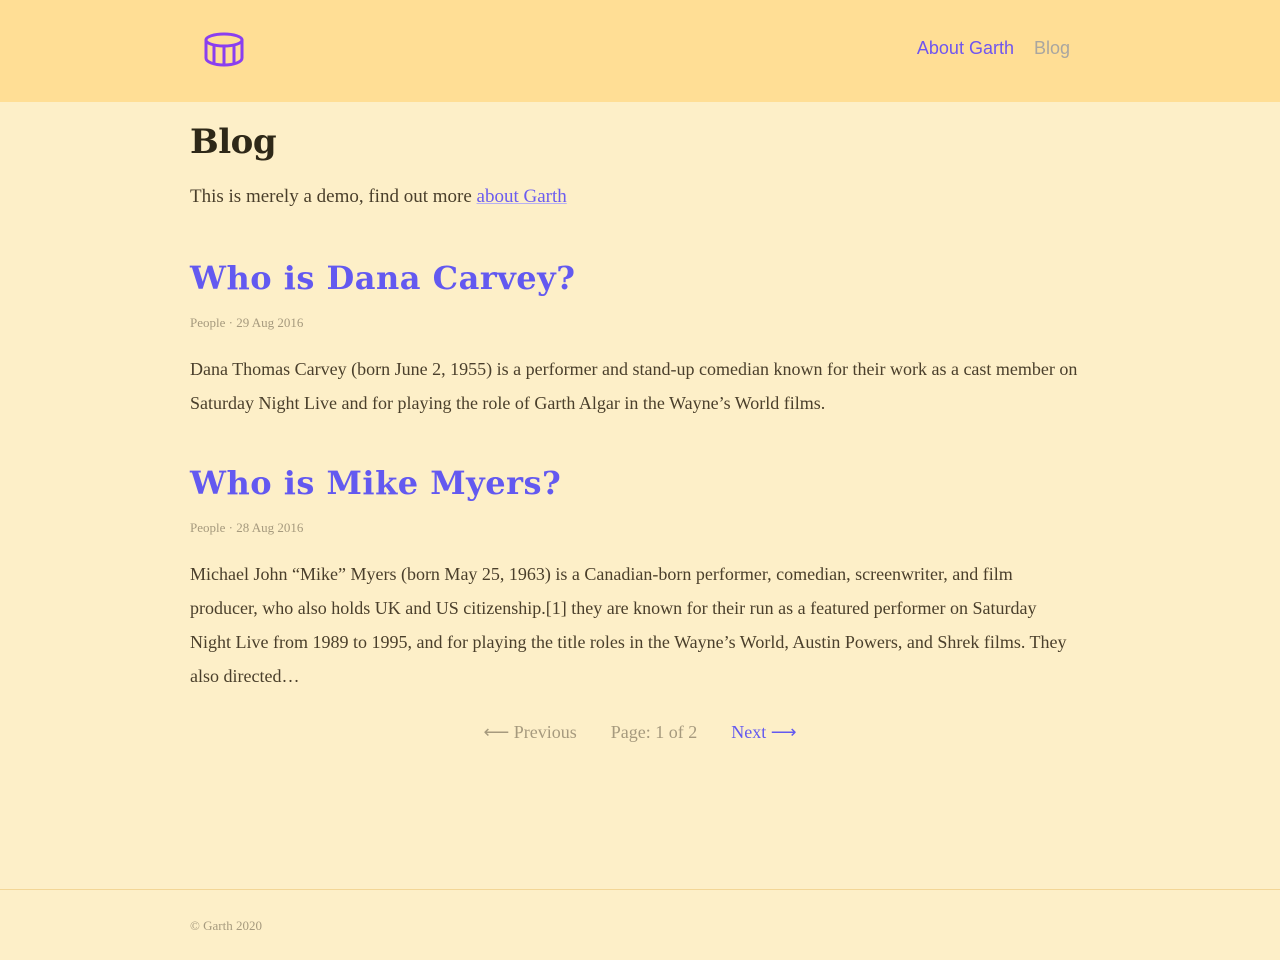  I want to click on page-title: Blog, so click(233, 142).